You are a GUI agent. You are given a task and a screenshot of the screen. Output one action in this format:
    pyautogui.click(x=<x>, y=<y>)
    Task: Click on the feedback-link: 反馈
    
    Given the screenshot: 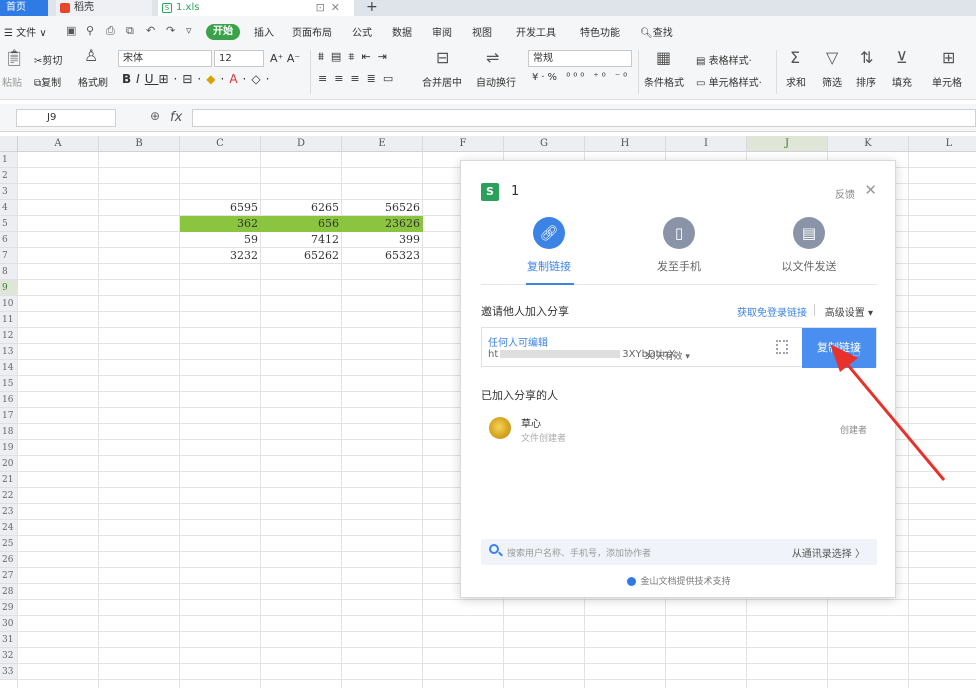 What is the action you would take?
    pyautogui.click(x=845, y=193)
    